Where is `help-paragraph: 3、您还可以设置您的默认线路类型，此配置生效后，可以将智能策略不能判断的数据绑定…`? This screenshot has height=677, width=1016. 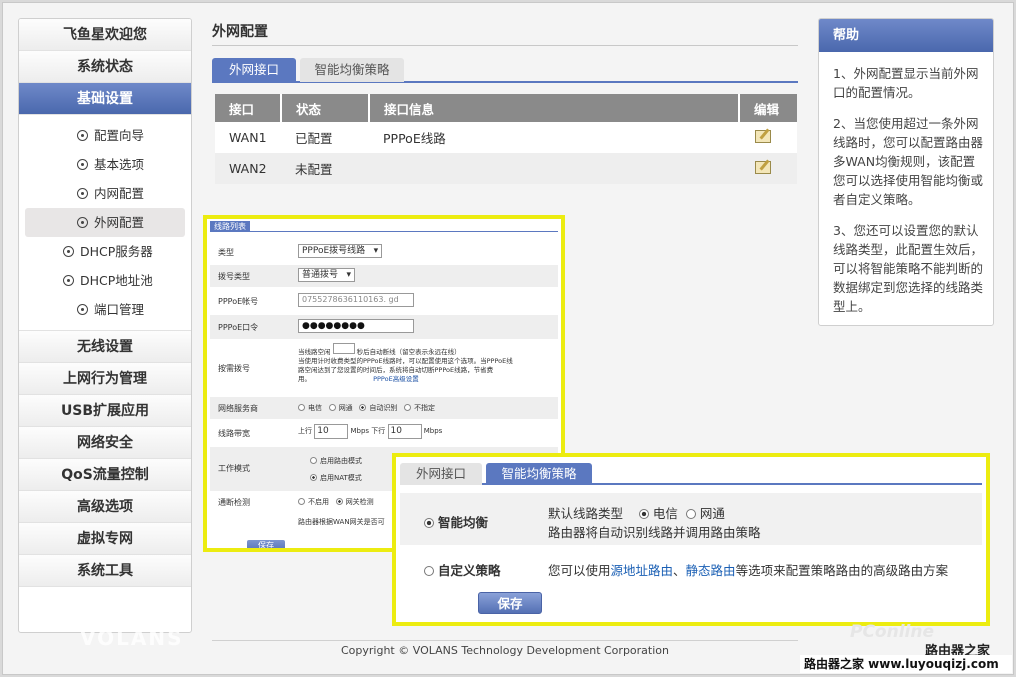
help-paragraph: 3、您还可以设置您的默认线路类型，此配置生效后，可以将智能策略不能判断的数据绑定… is located at coordinates (908, 268).